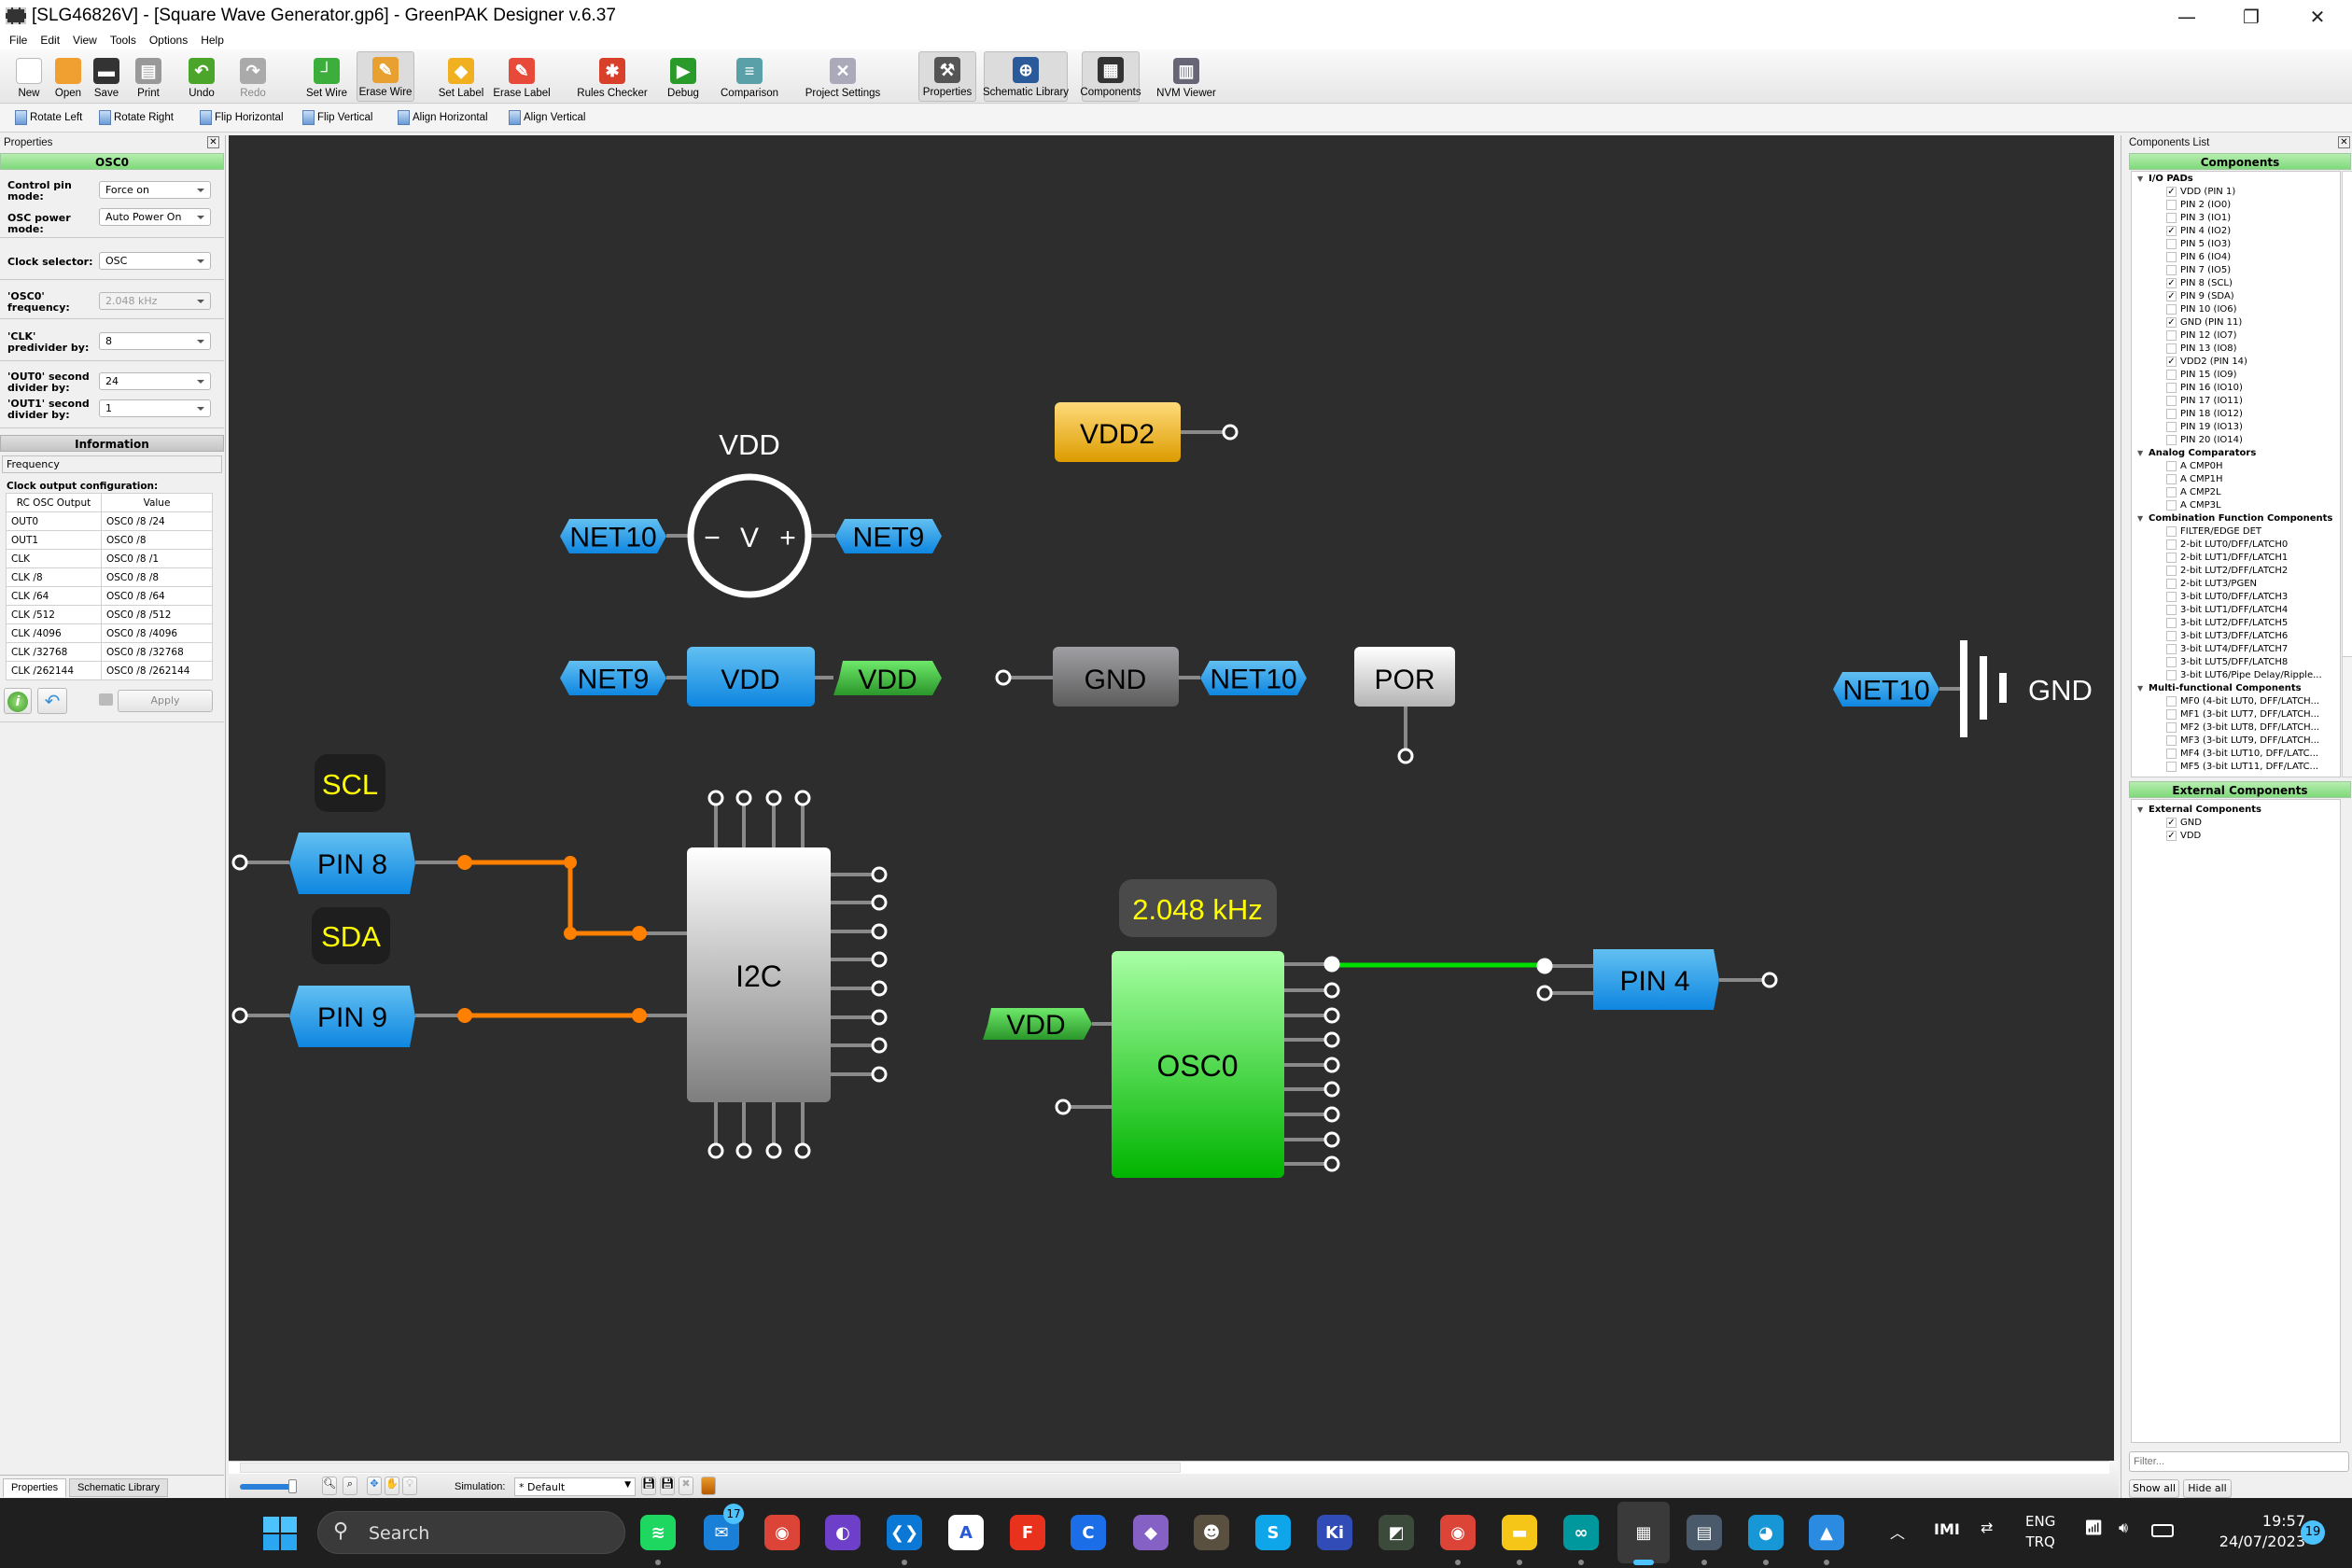  I want to click on taskbar-app-android-studio: A, so click(966, 1532).